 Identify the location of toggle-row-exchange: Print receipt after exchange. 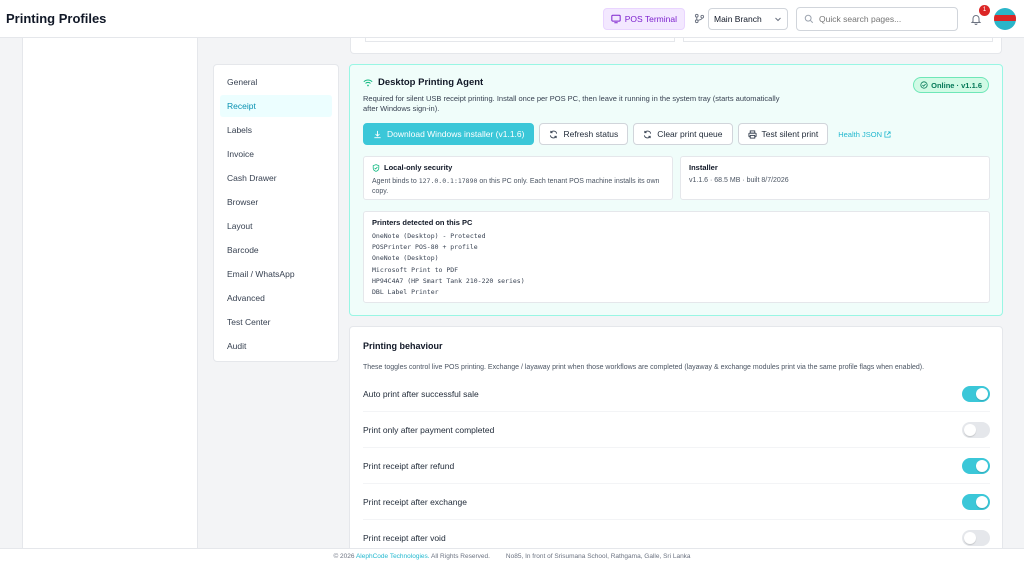
(676, 502).